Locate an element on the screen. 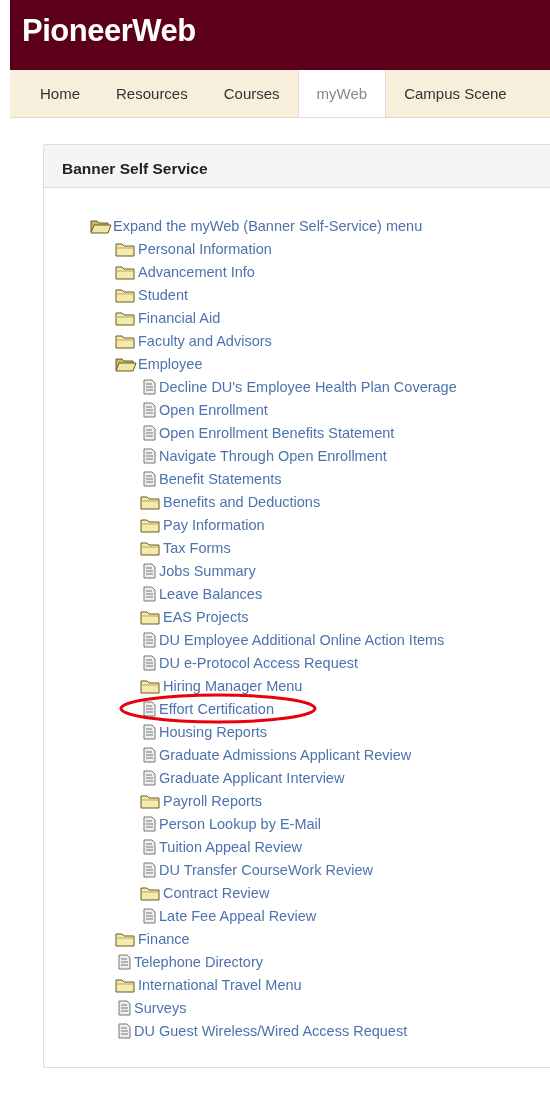 This screenshot has width=550, height=1100. menu-folder-link: International Travel Menu is located at coordinates (220, 984).